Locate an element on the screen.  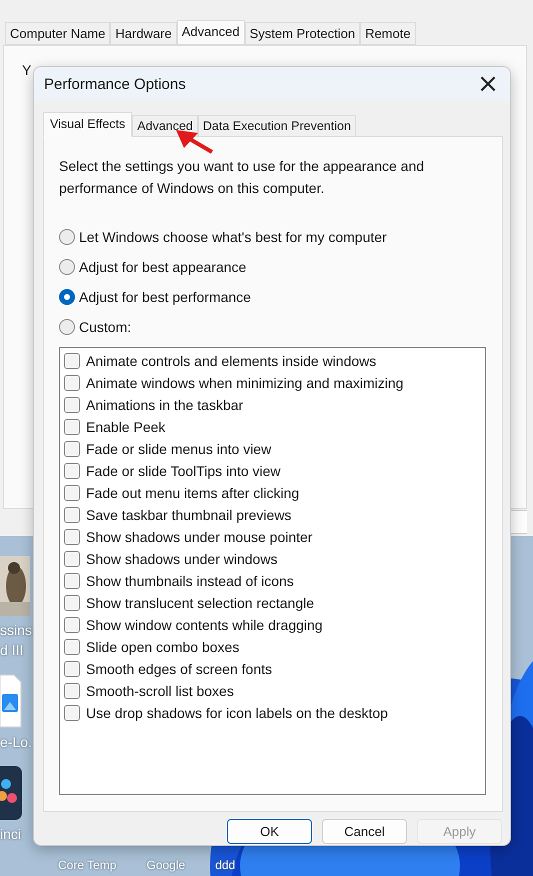
checkbox-label: Show window contents while dragging is located at coordinates (204, 625).